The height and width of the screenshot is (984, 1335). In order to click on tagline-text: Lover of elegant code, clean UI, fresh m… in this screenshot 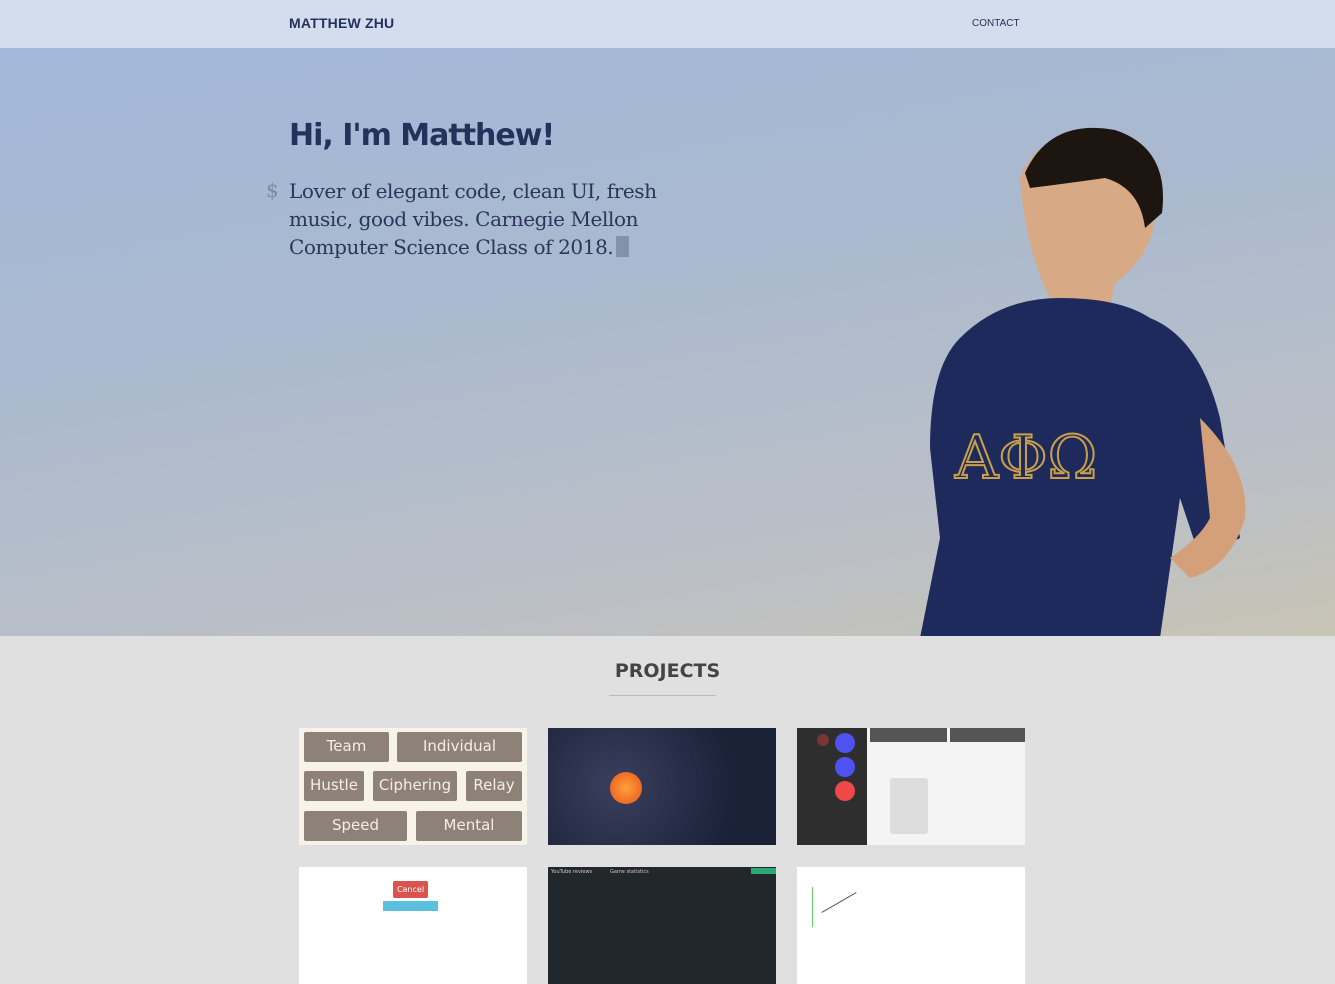, I will do `click(473, 219)`.